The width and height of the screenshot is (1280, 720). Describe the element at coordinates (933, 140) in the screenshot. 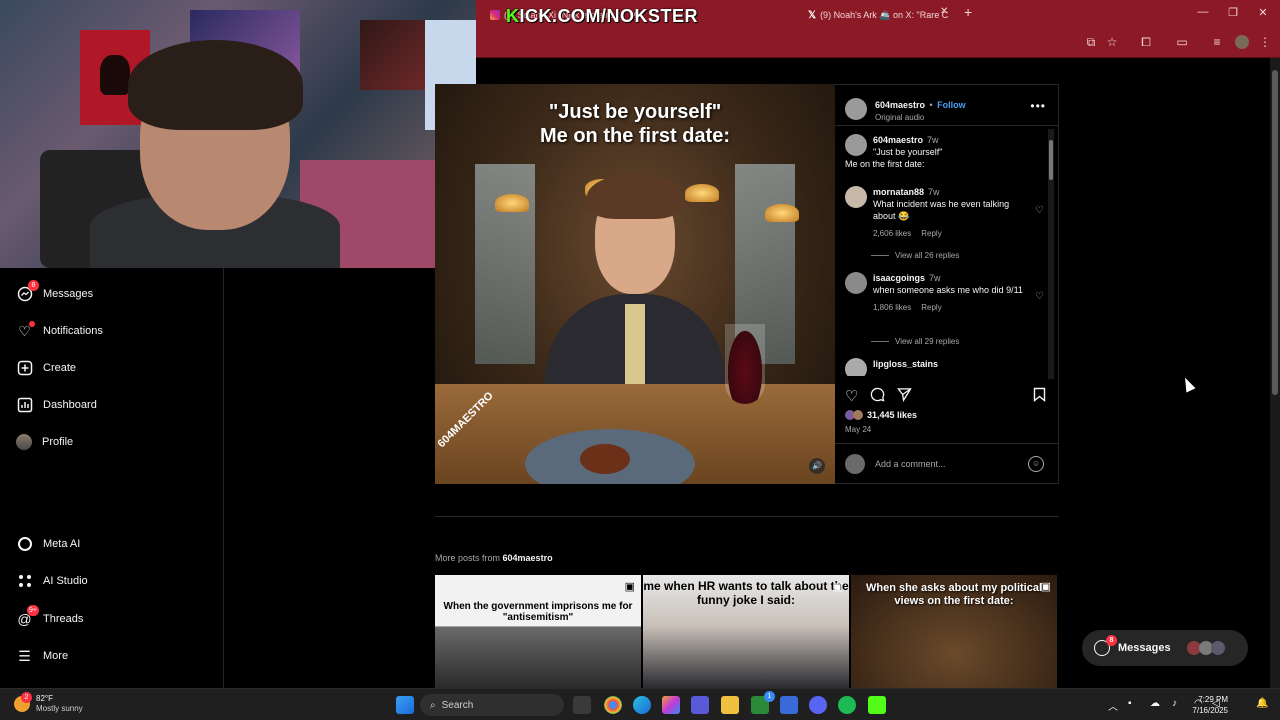

I see `comment-time: 7w` at that location.